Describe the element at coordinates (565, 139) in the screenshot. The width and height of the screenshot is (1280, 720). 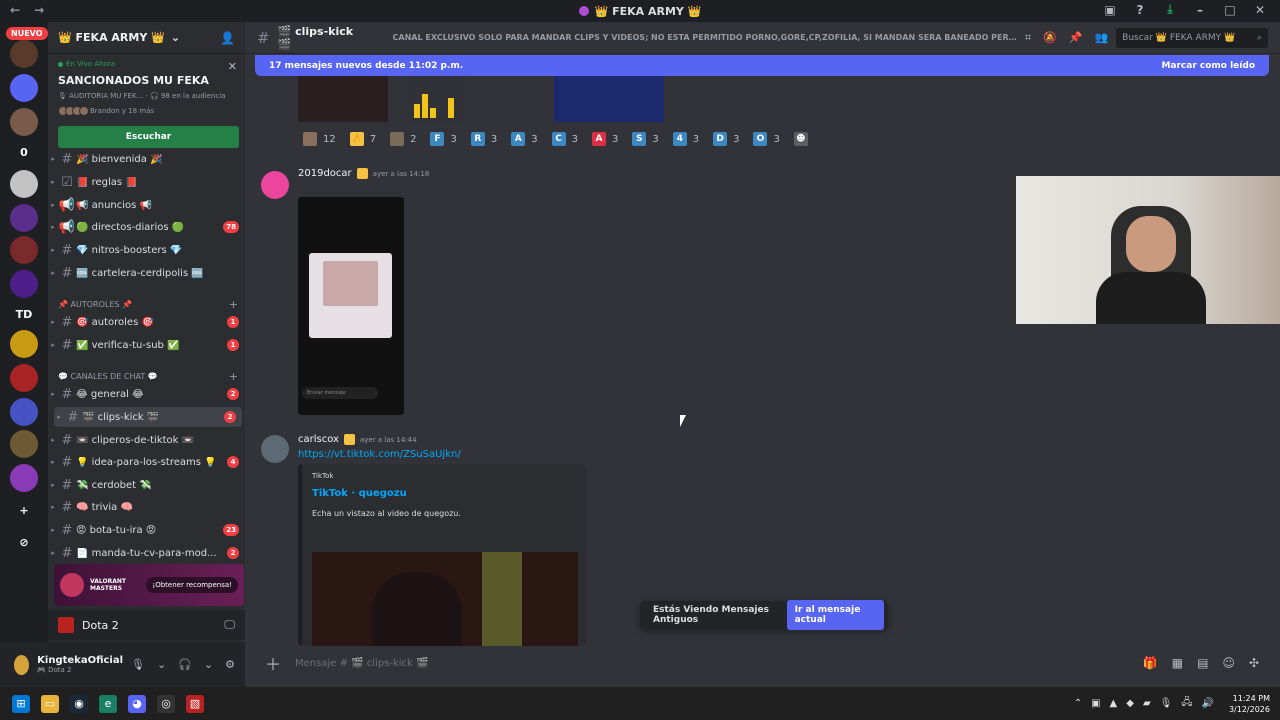
I see `reaction: C3` at that location.